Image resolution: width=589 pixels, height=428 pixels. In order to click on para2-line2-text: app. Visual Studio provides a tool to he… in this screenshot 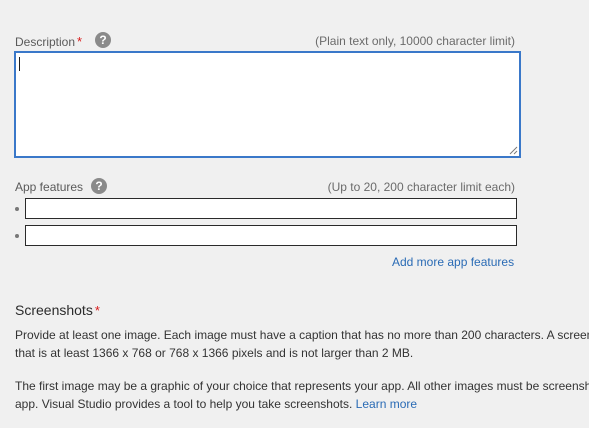, I will do `click(184, 404)`.